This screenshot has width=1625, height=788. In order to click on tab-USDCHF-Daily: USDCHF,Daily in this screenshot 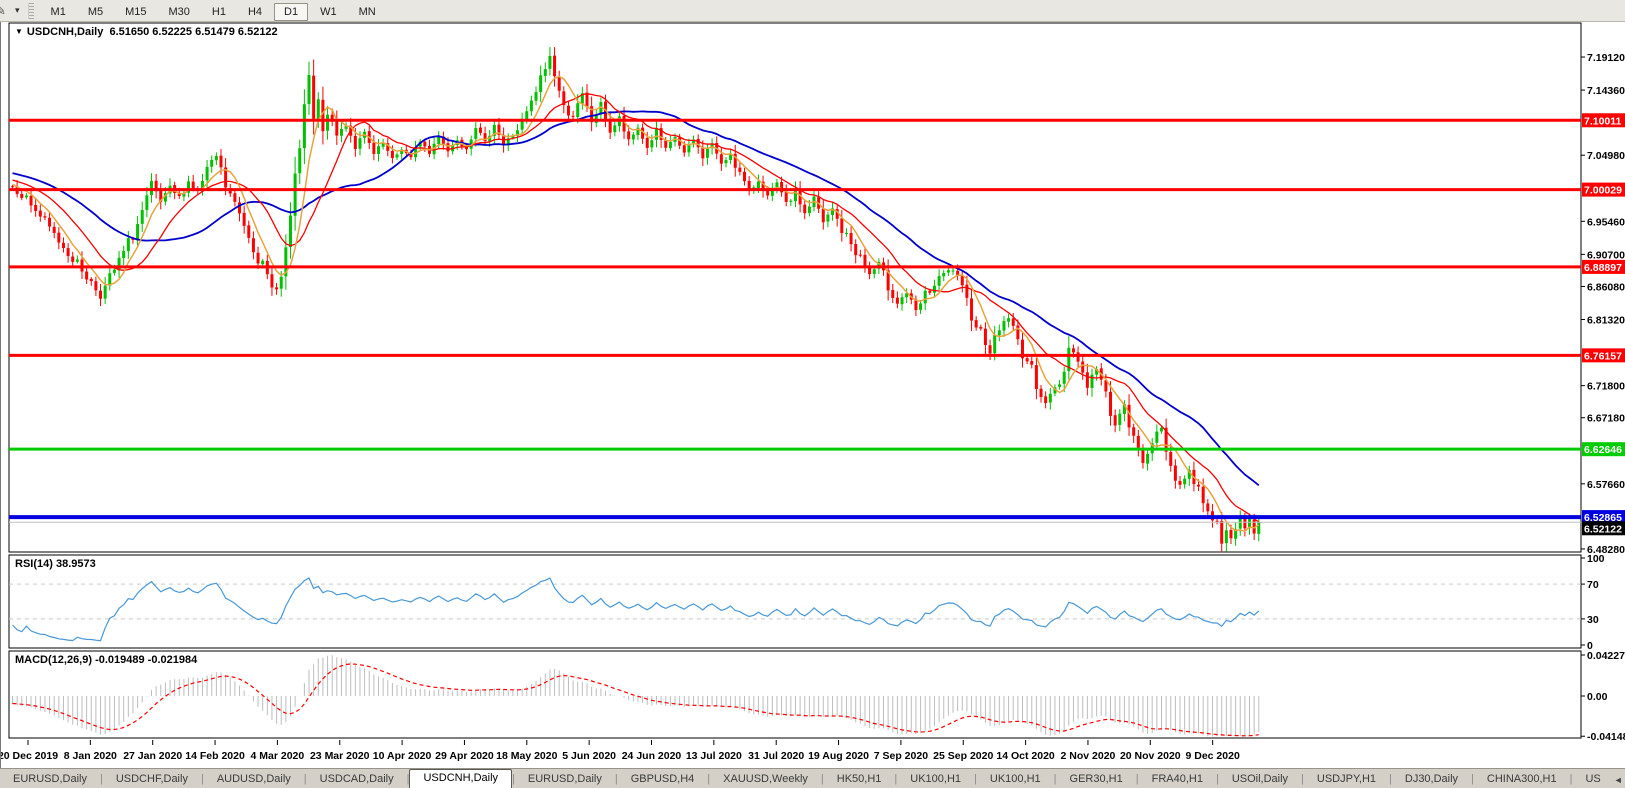, I will do `click(152, 779)`.